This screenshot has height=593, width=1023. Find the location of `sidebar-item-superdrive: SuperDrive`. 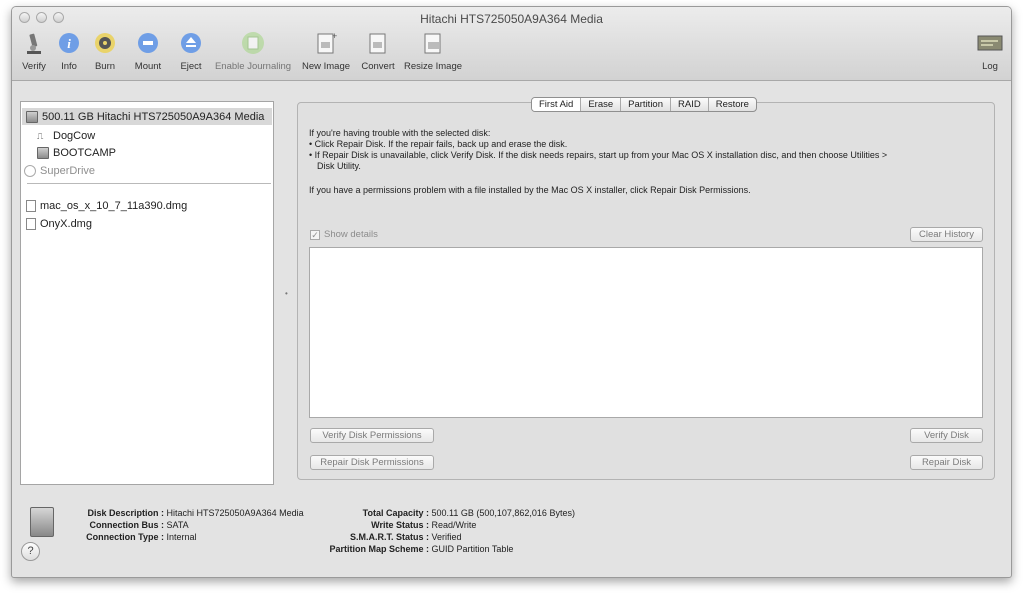

sidebar-item-superdrive: SuperDrive is located at coordinates (59, 170).